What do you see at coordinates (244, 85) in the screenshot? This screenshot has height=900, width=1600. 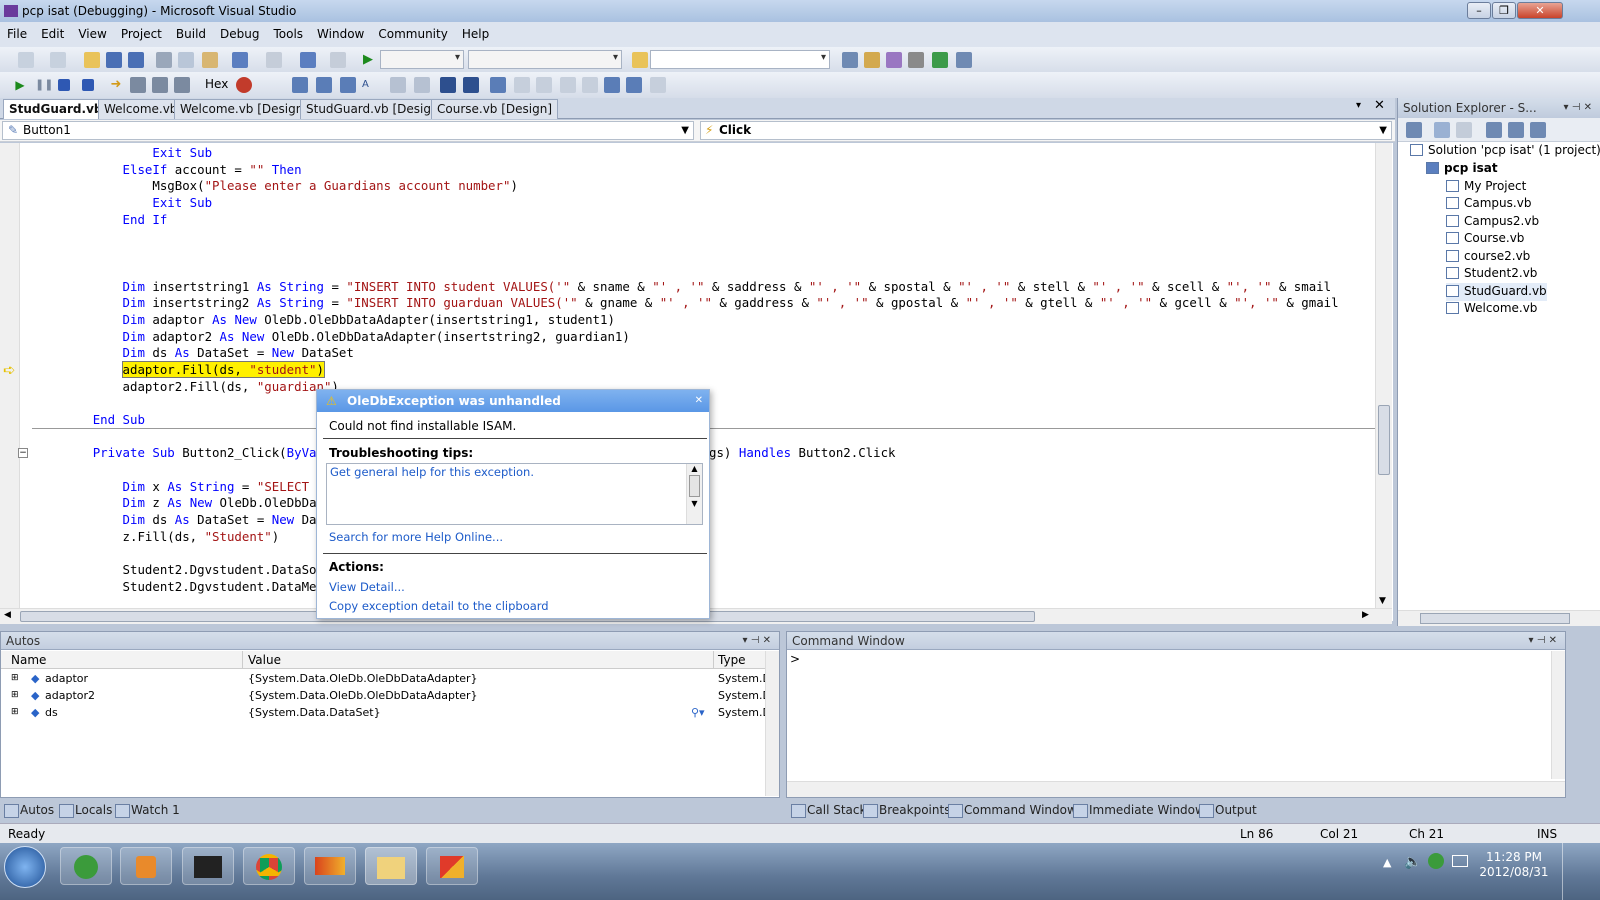 I see `breakpoints-icon` at bounding box center [244, 85].